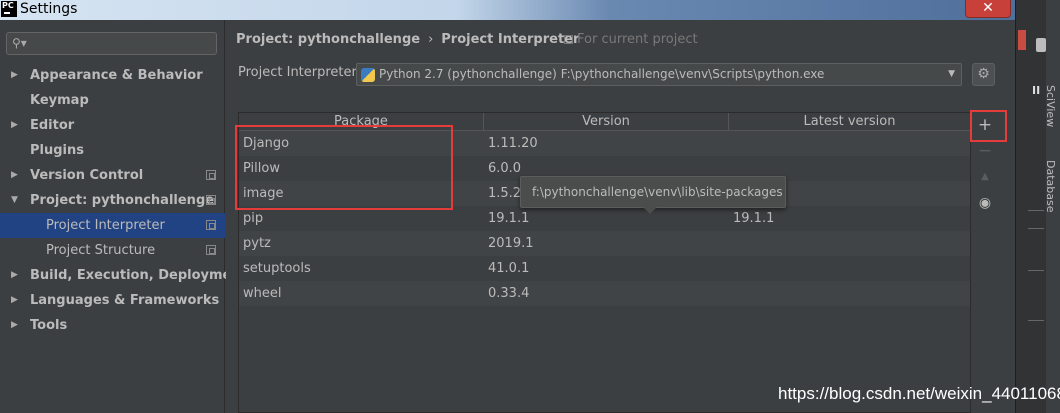 This screenshot has width=1060, height=413. I want to click on sidebar-item-project-structure: Project Structure, so click(112, 250).